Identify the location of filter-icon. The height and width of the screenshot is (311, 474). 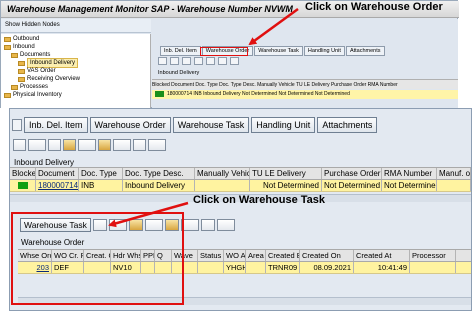
(69, 145).